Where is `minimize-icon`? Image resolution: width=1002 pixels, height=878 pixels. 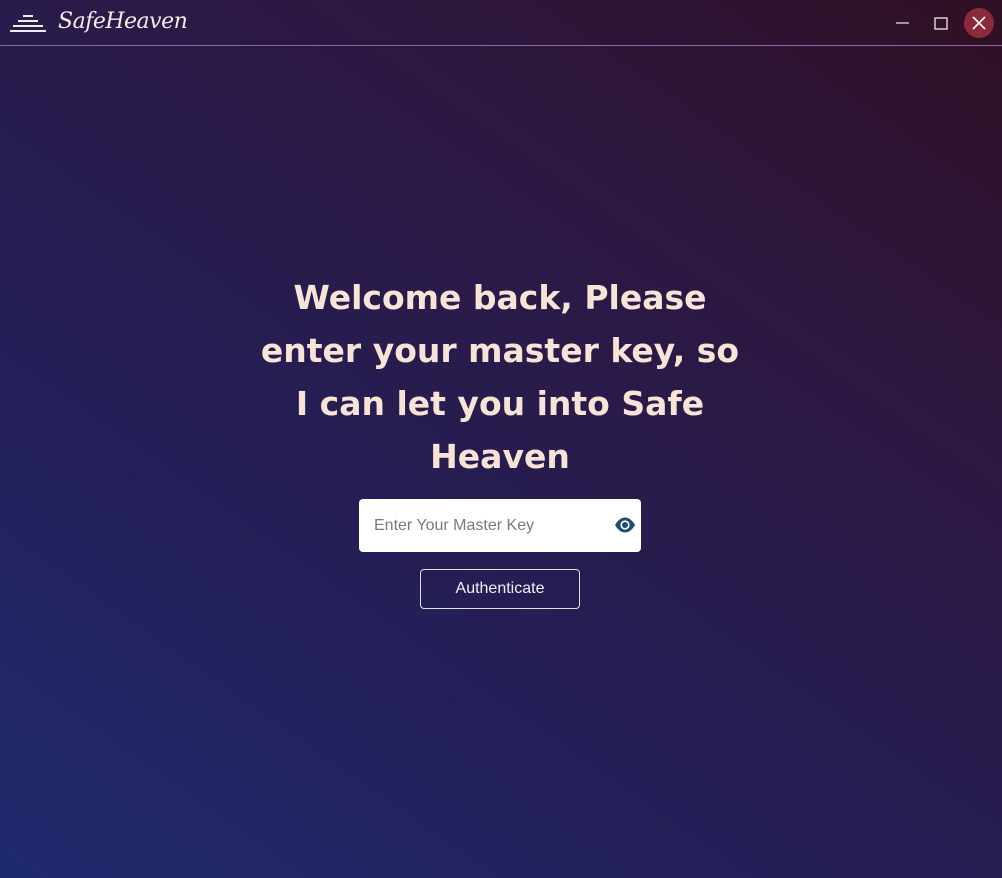
minimize-icon is located at coordinates (902, 23).